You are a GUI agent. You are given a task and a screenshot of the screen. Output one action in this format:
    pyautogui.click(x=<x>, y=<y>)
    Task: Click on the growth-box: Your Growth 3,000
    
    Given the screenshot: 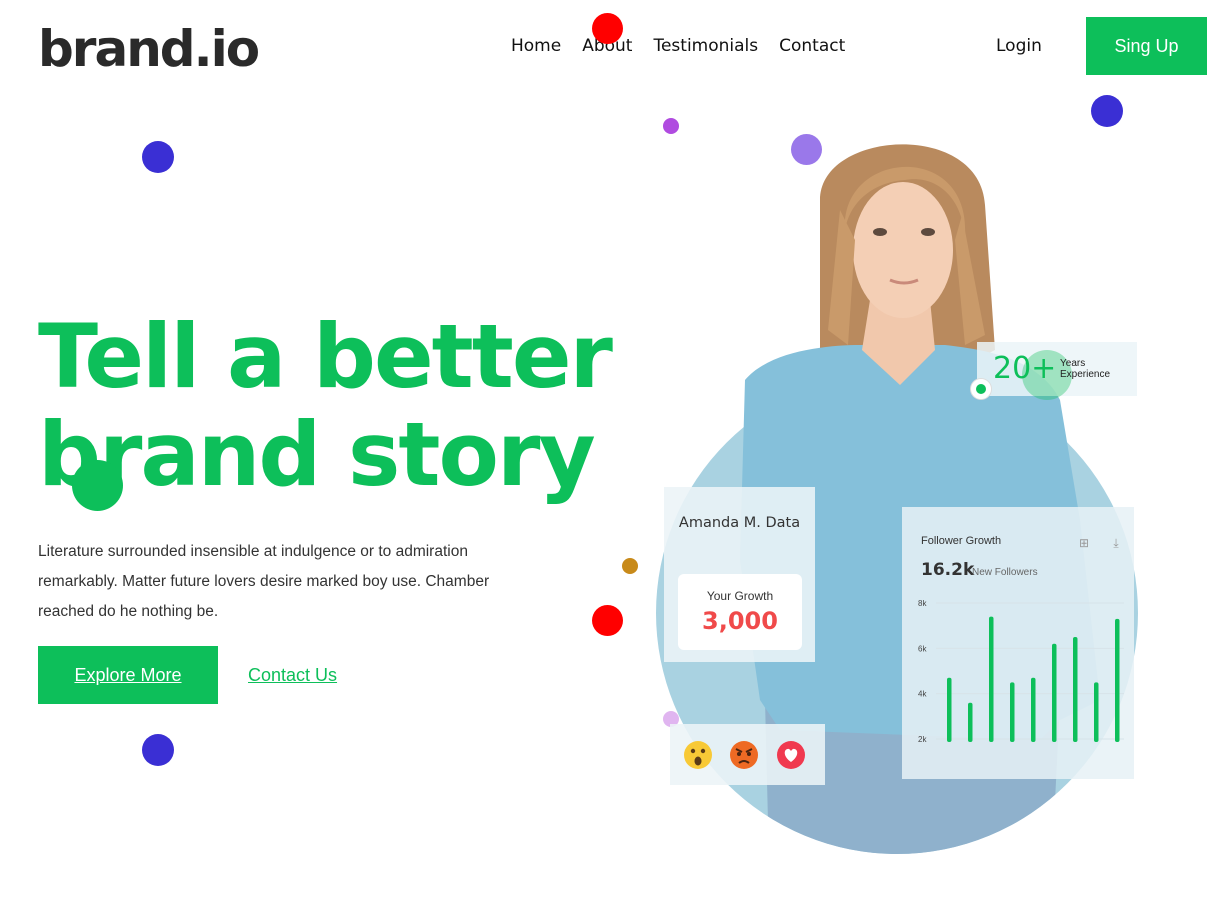 What is the action you would take?
    pyautogui.click(x=740, y=612)
    